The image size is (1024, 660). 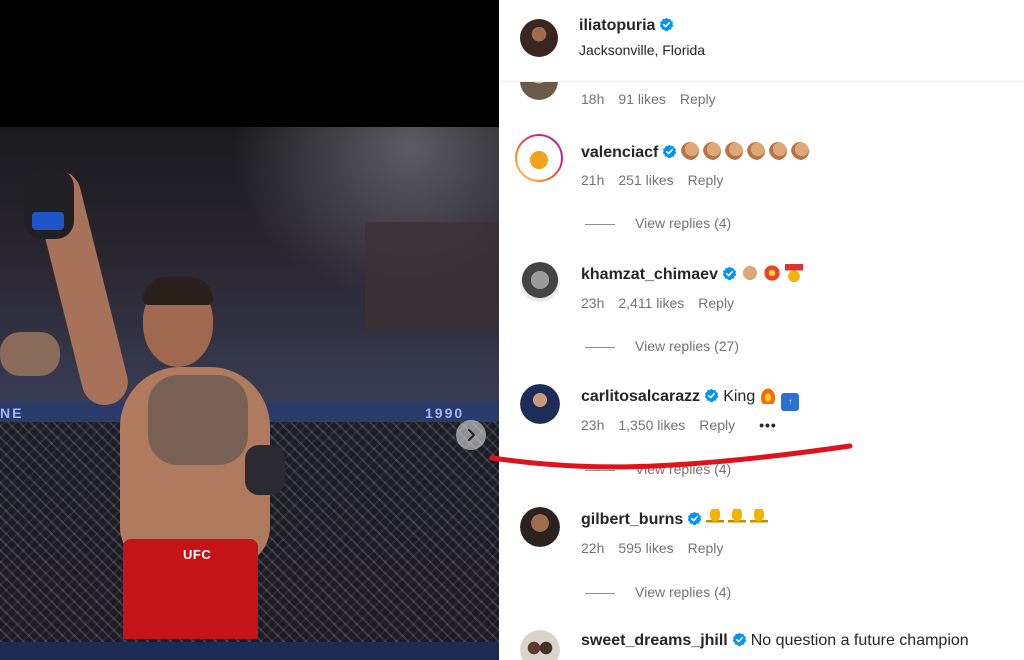 I want to click on comment-likes: 1,350 likes, so click(x=651, y=425).